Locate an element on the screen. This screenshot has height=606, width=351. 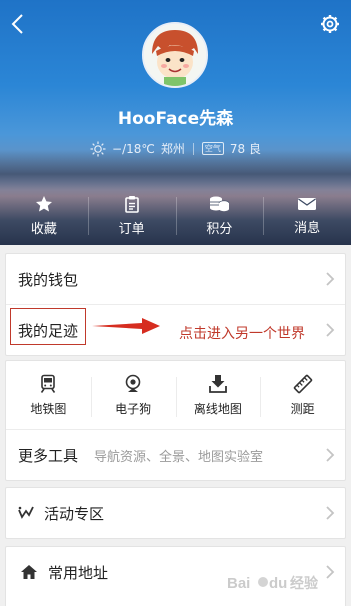
temperature: −/18℃ is located at coordinates (133, 148).